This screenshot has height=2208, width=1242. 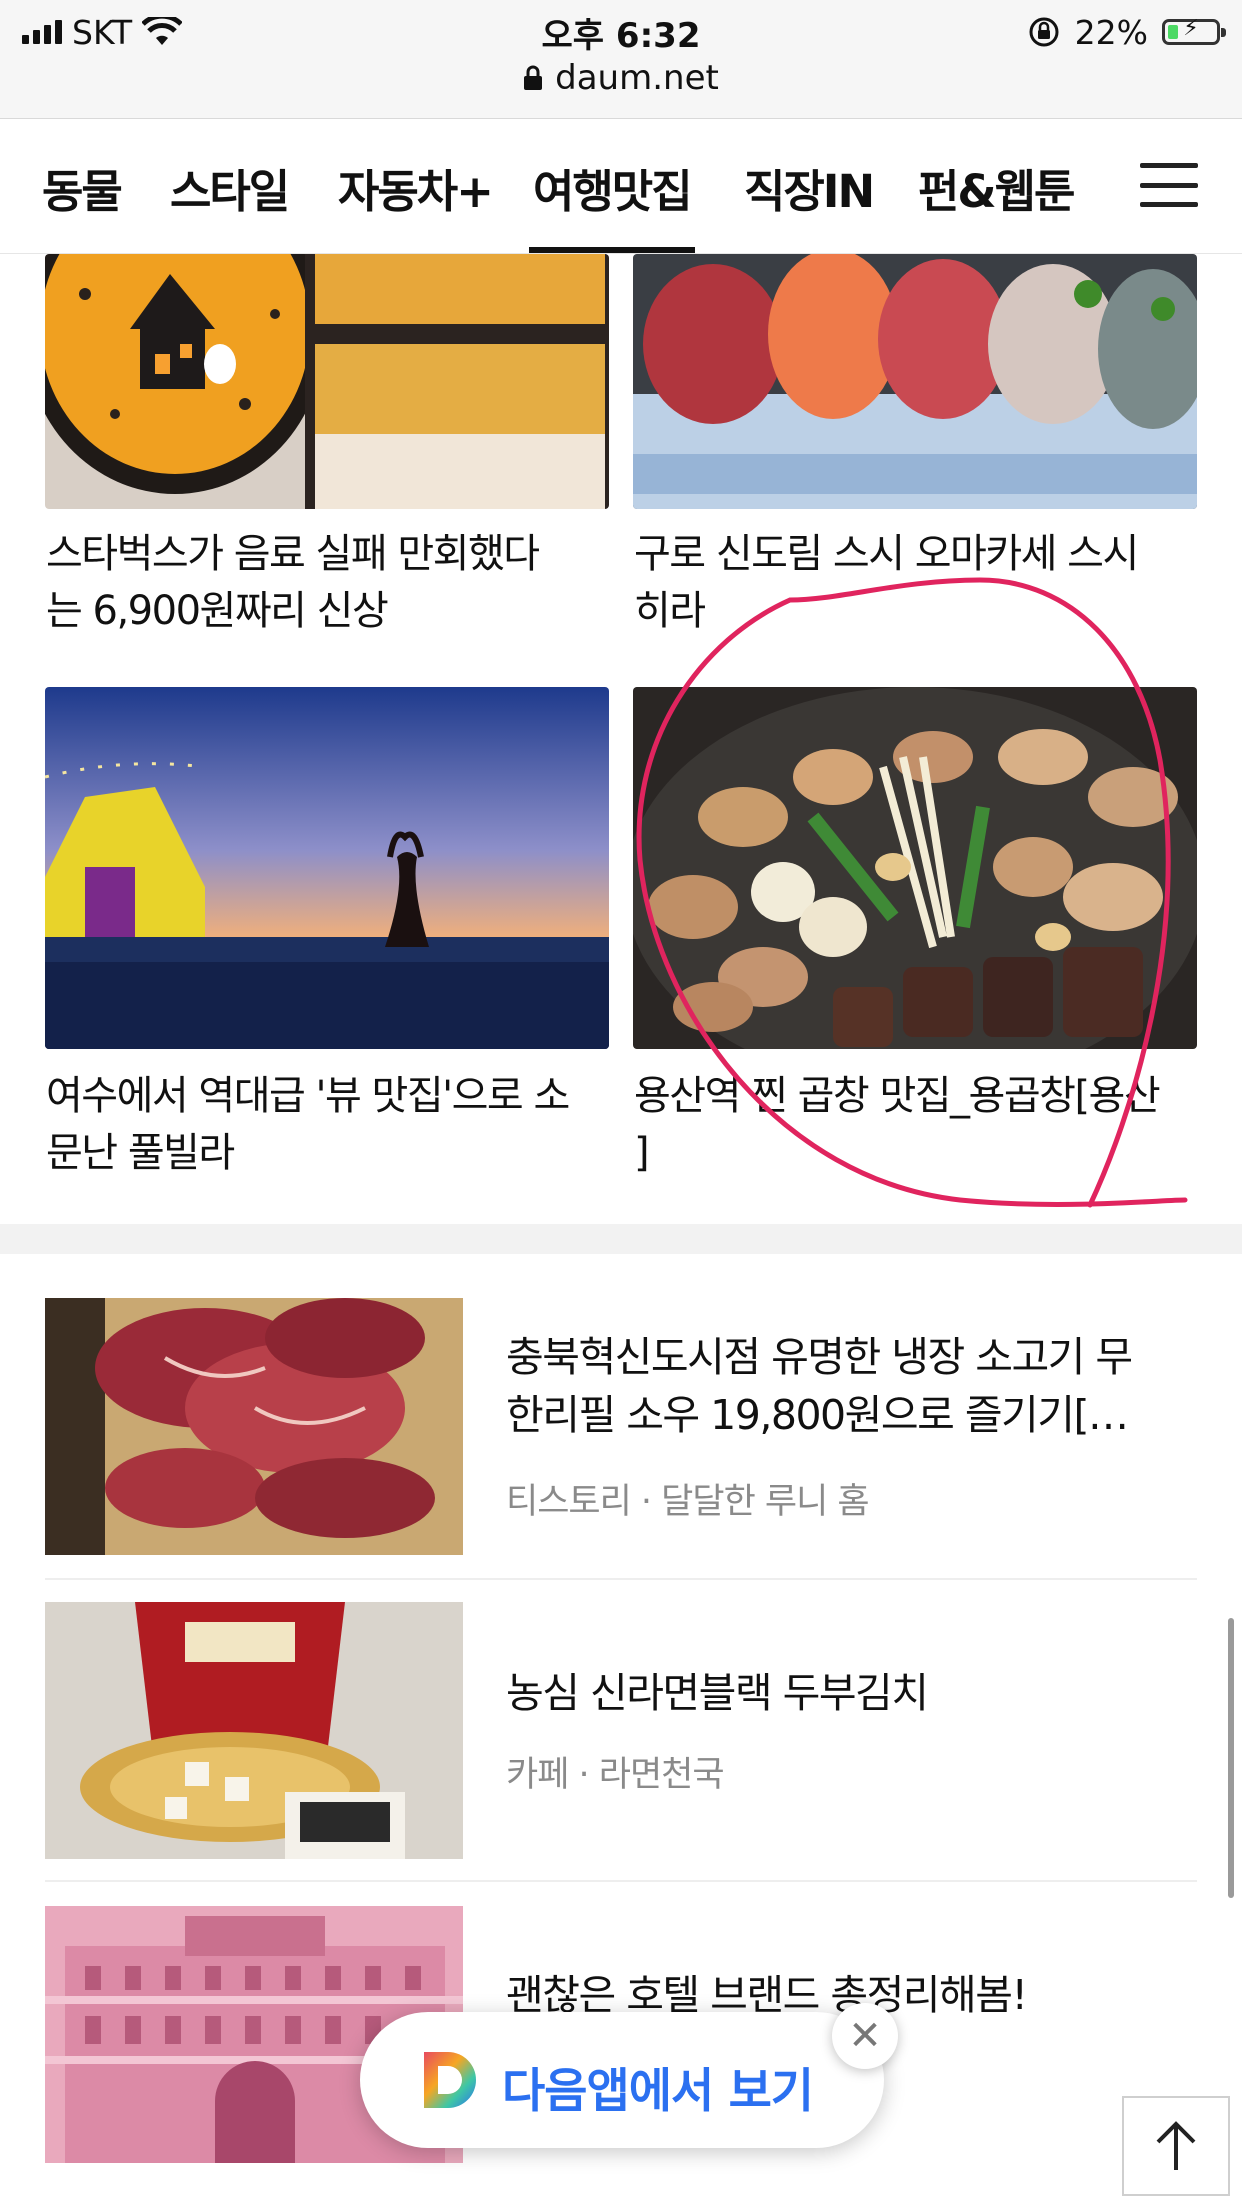 I want to click on url-text: daum.net, so click(x=637, y=78).